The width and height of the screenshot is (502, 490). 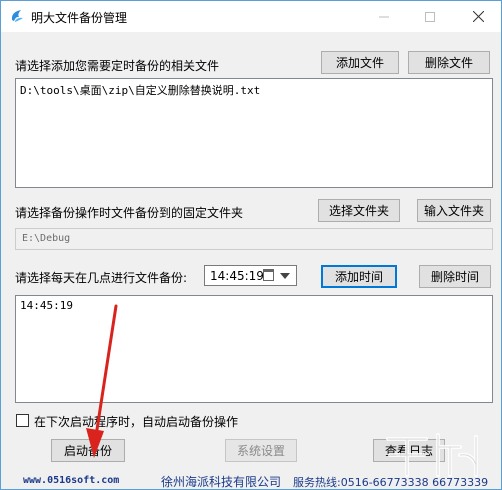 I want to click on start-backup-button: 启动备份, so click(x=88, y=450).